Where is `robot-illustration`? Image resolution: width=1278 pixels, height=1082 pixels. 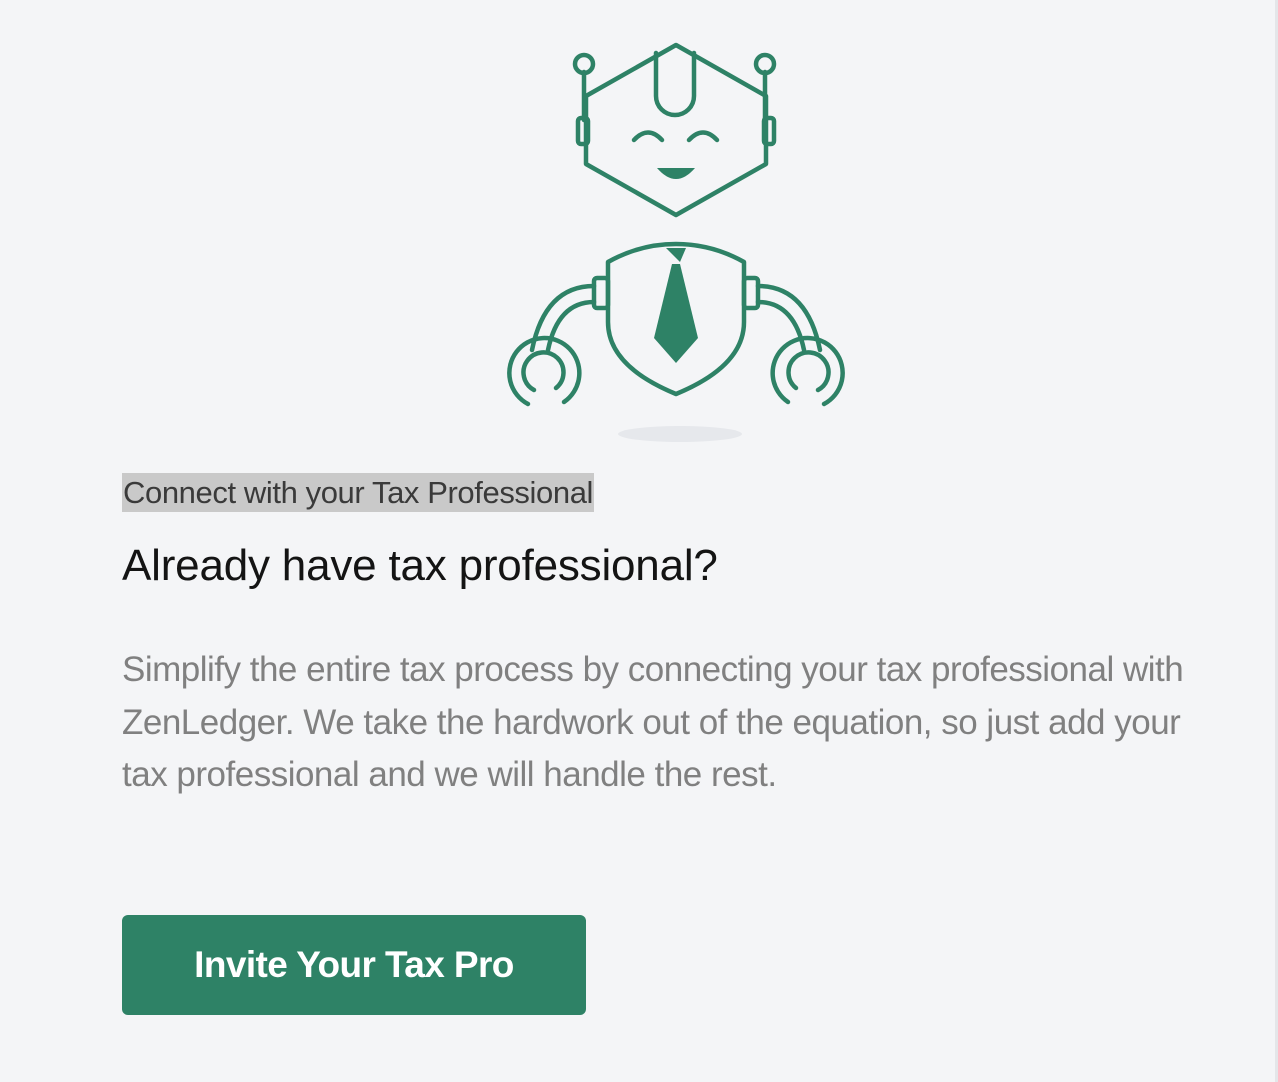 robot-illustration is located at coordinates (678, 240).